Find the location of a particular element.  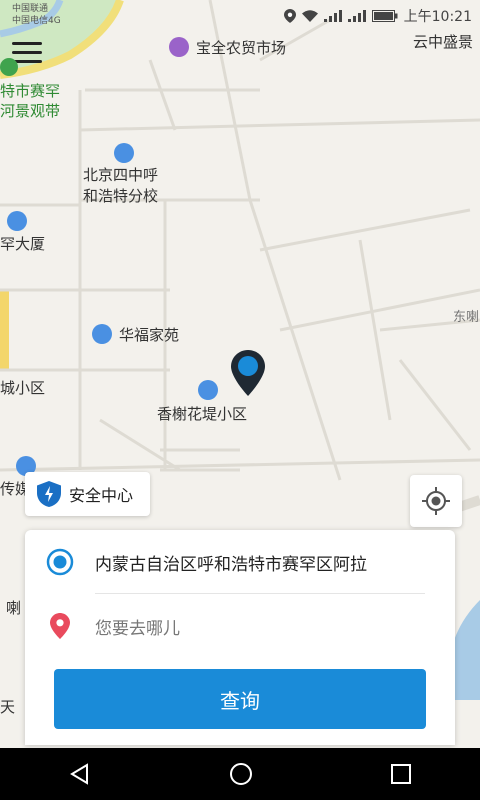

destination-row: 您要去哪儿 is located at coordinates (240, 626).